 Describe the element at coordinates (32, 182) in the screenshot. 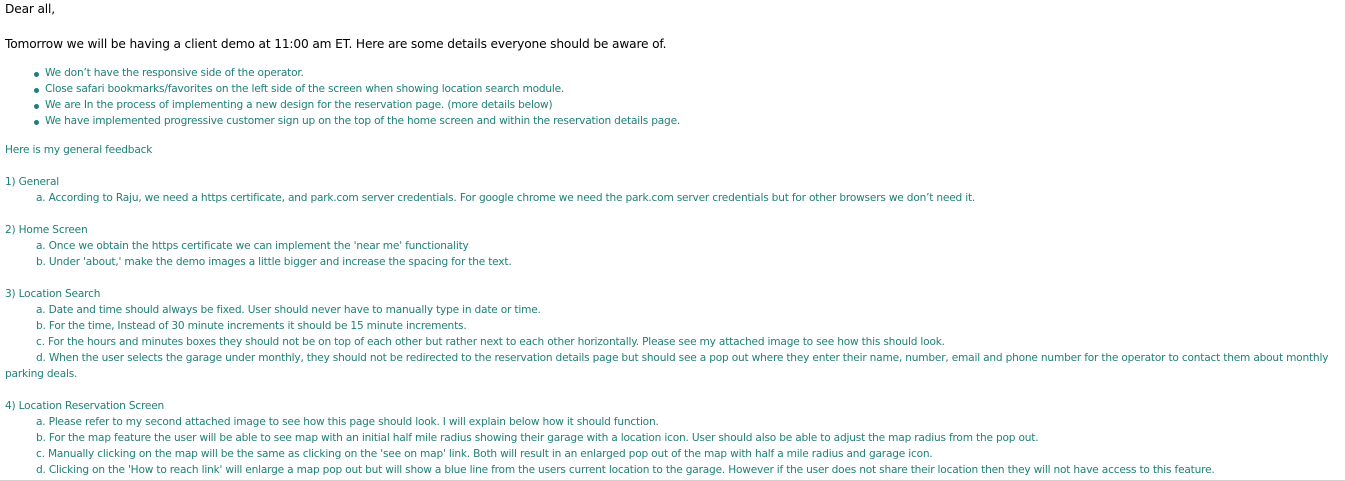

I see `section-title: 1) General` at that location.